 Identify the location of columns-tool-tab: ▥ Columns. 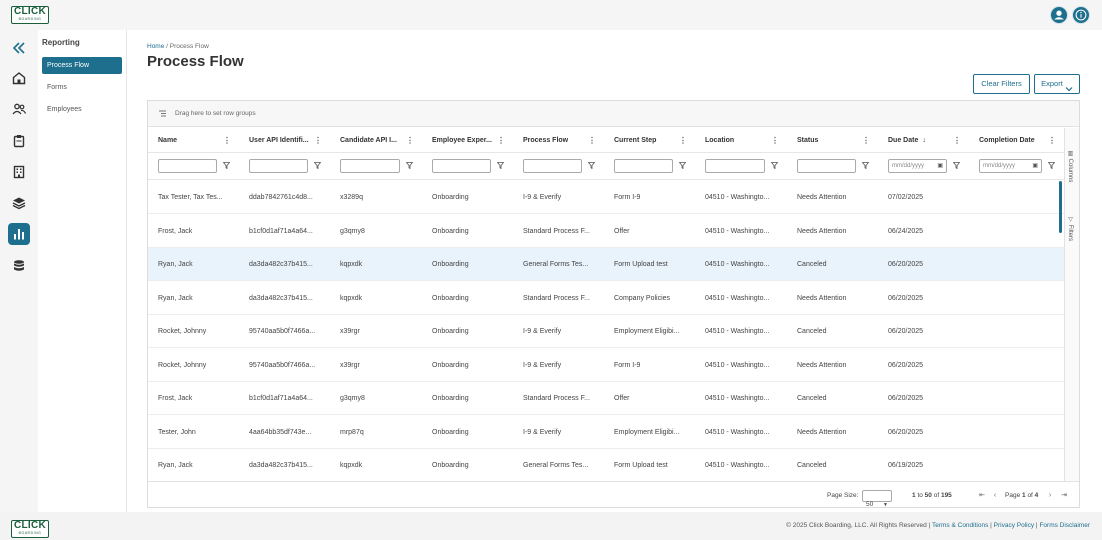
(1070, 166).